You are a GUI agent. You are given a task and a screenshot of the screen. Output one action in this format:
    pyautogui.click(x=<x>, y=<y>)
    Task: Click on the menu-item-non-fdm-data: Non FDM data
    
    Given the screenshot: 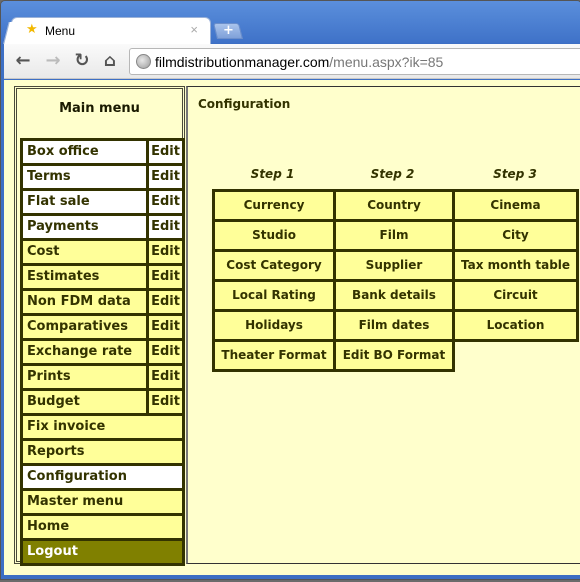 What is the action you would take?
    pyautogui.click(x=84, y=302)
    